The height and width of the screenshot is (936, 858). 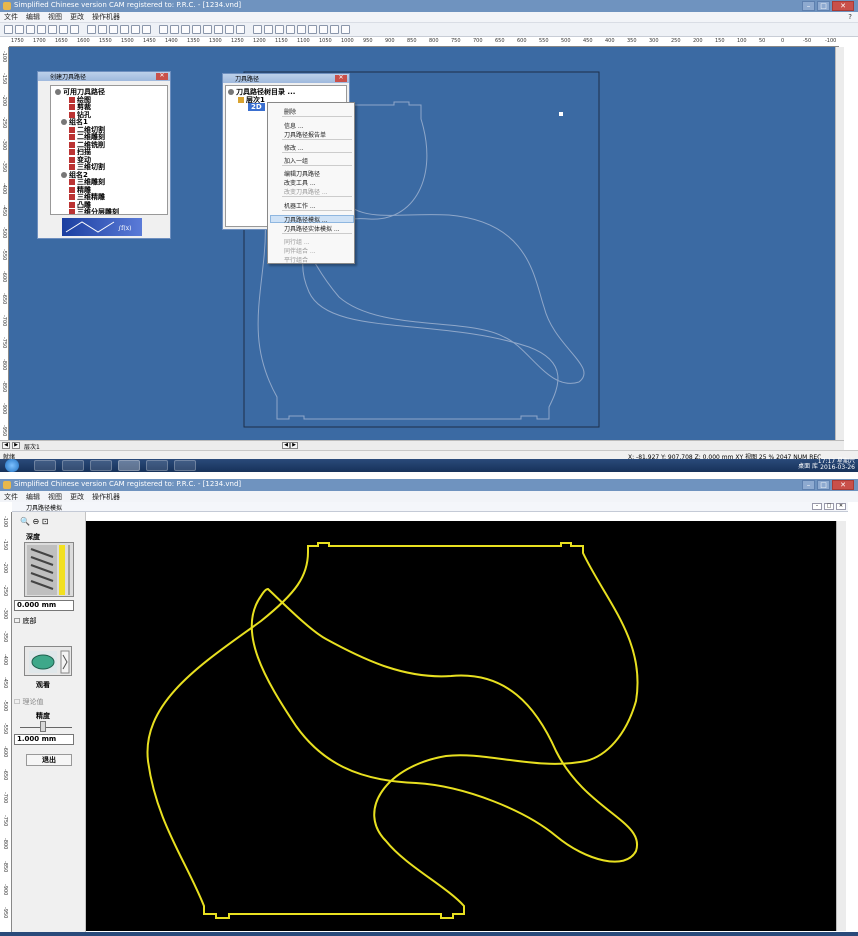 I want to click on context-menu-item: 删除, so click(x=290, y=111).